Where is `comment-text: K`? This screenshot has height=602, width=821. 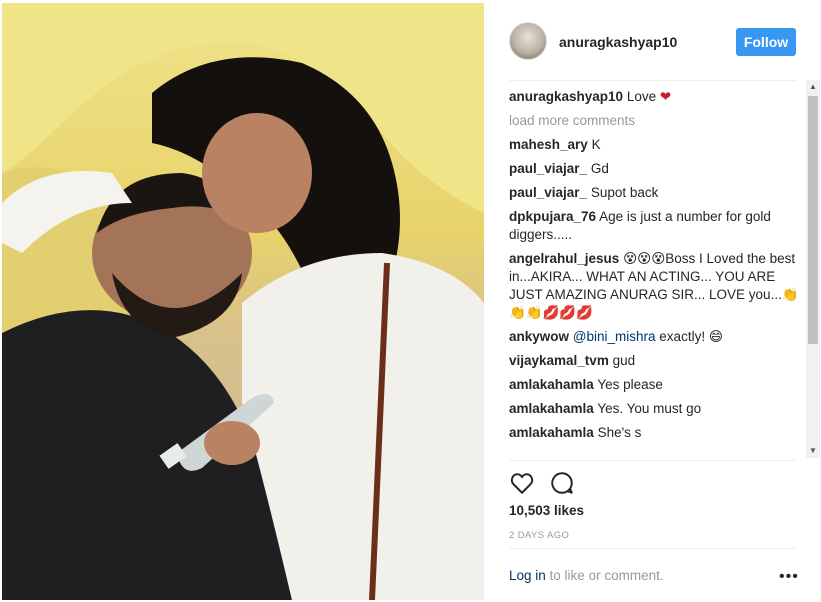 comment-text: K is located at coordinates (596, 144).